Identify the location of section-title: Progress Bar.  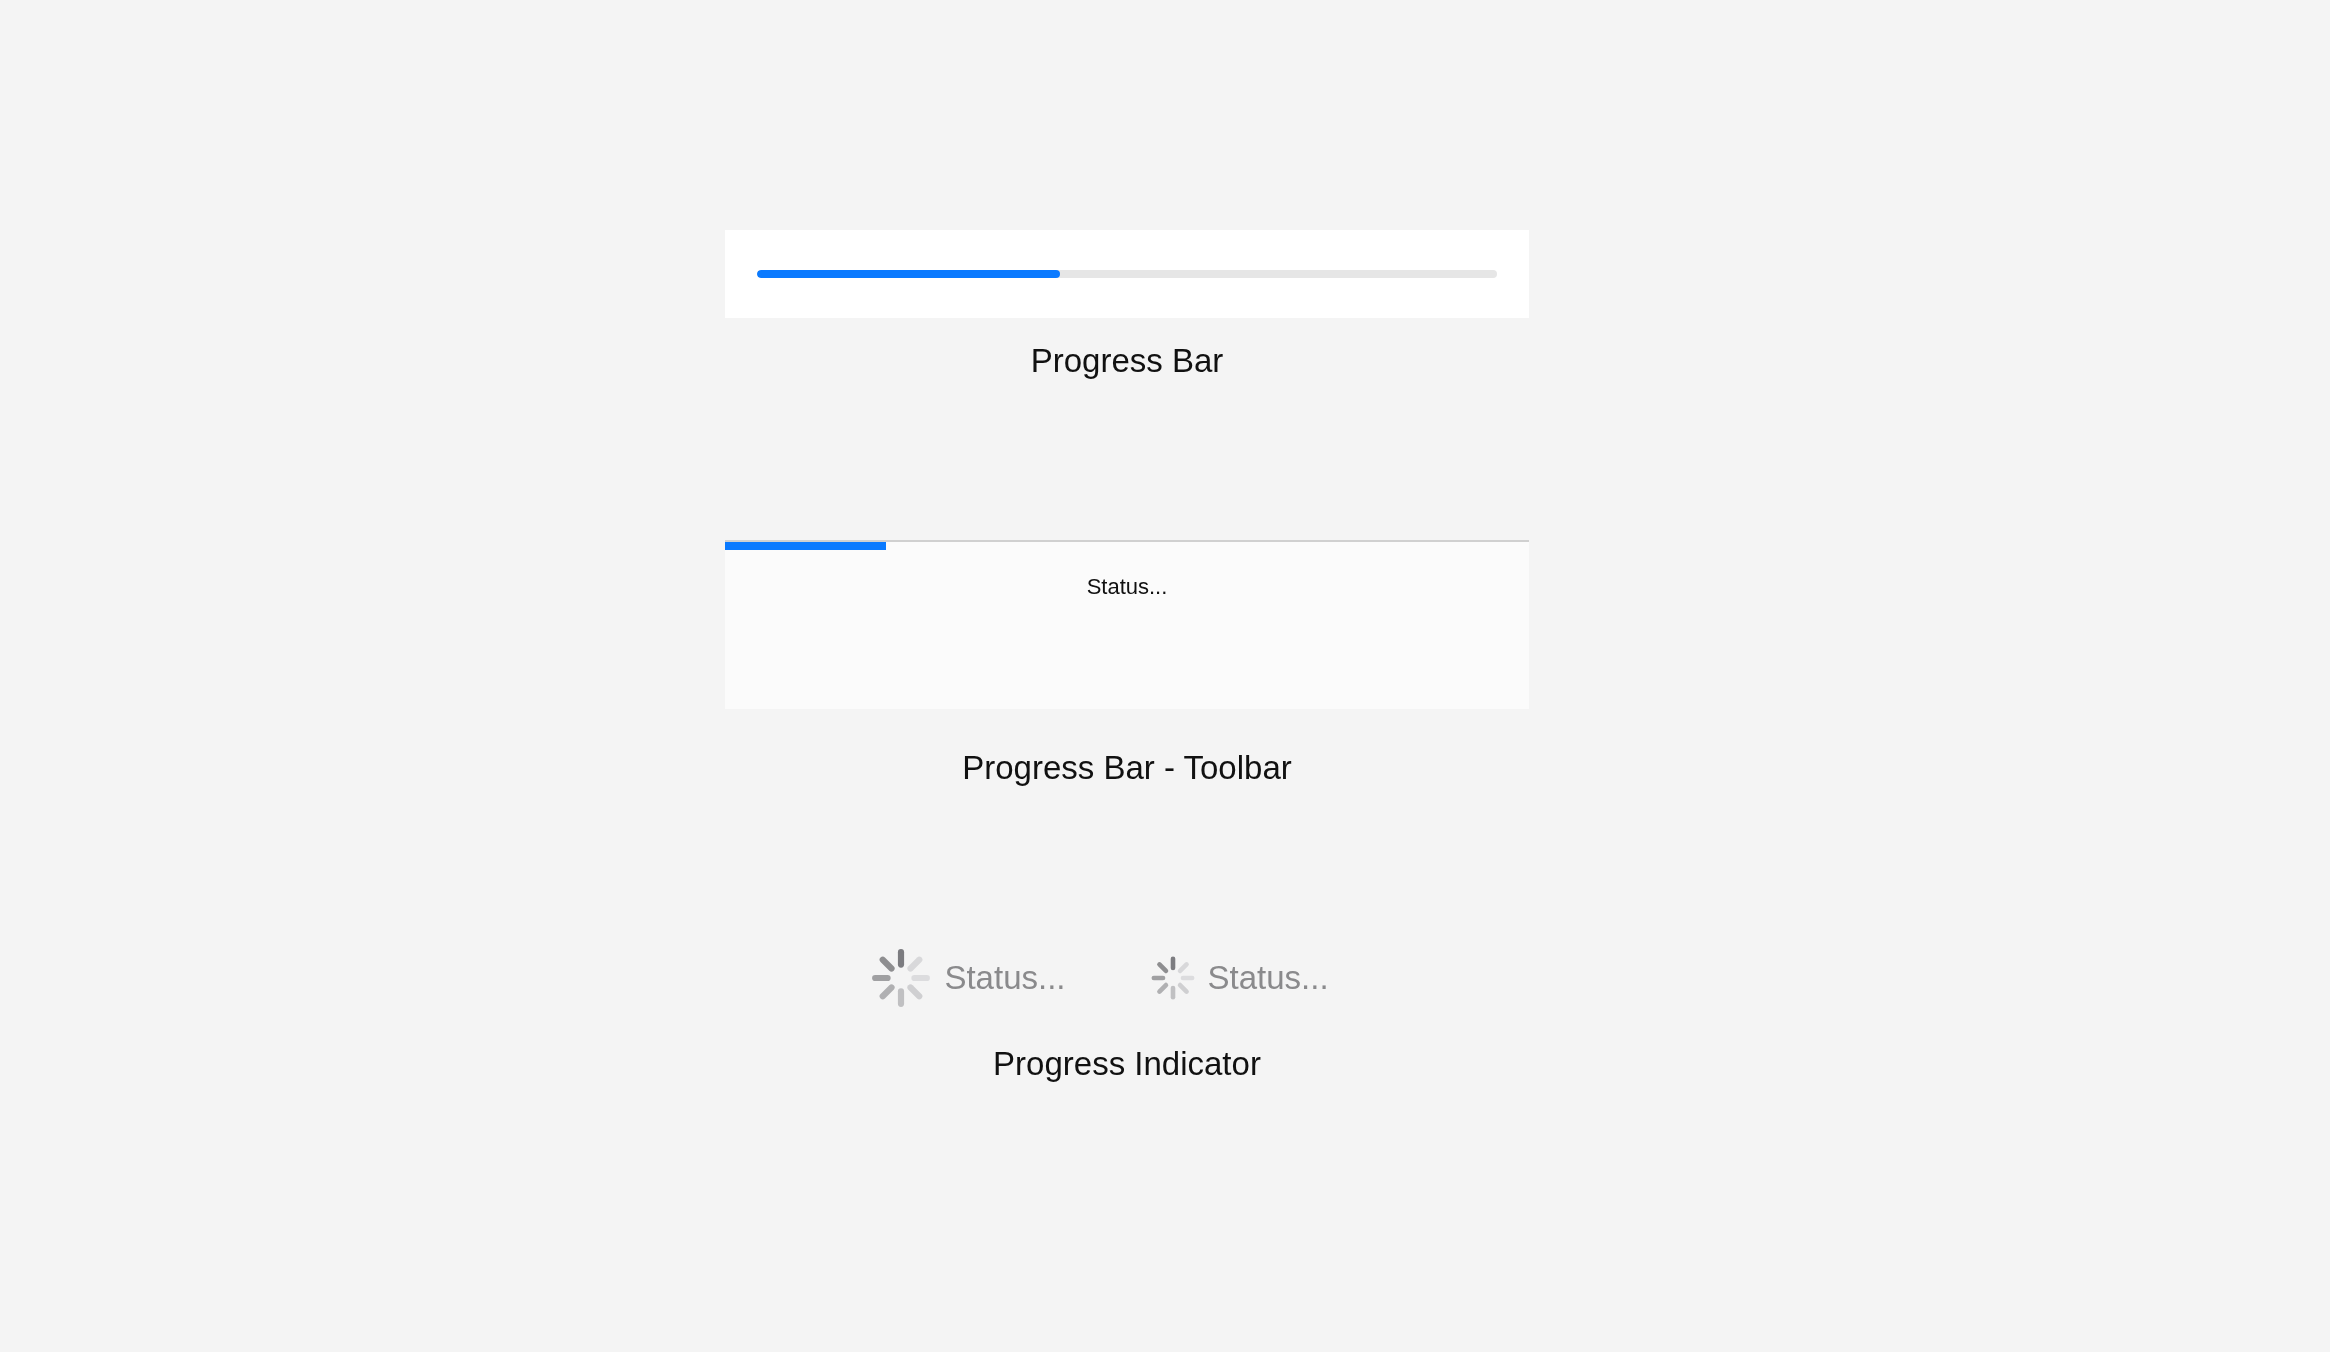
(1127, 361).